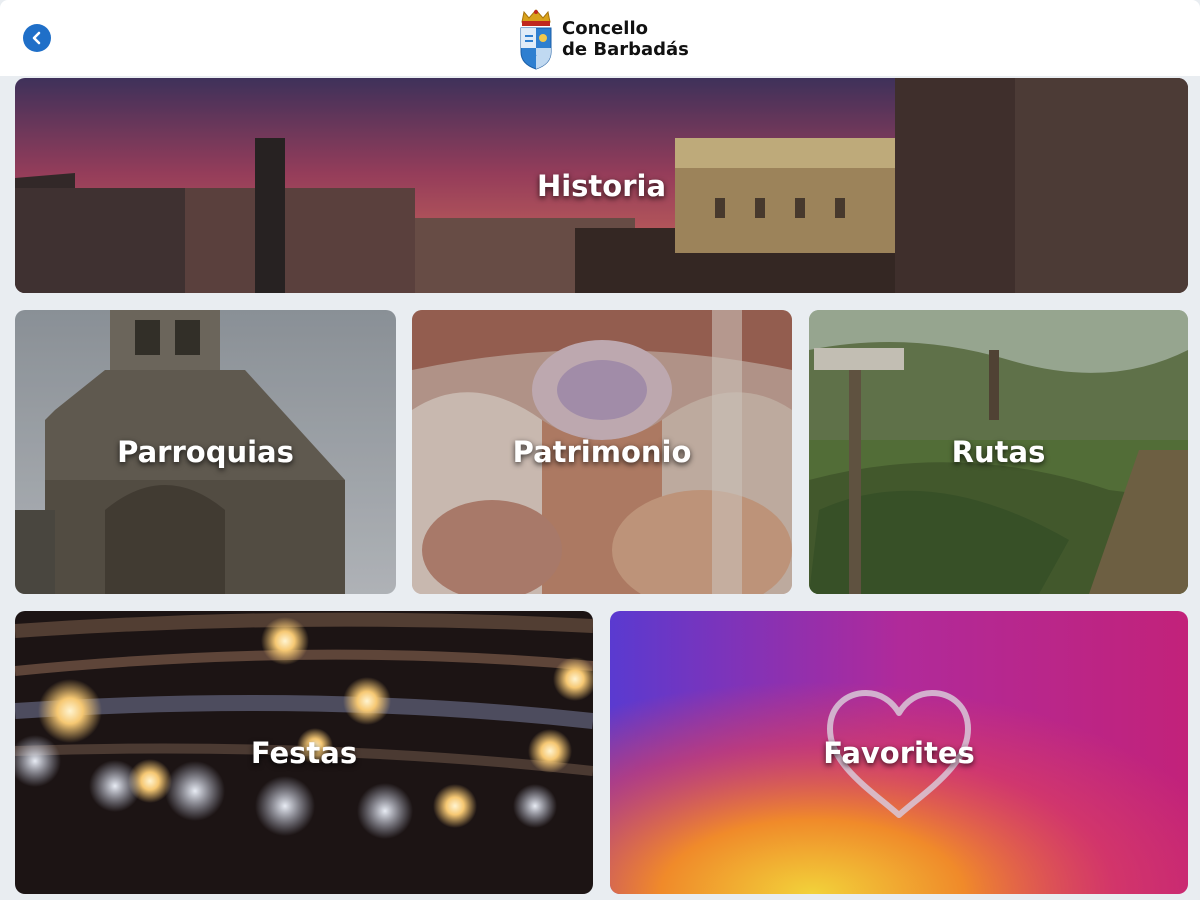  I want to click on back-button, so click(37, 38).